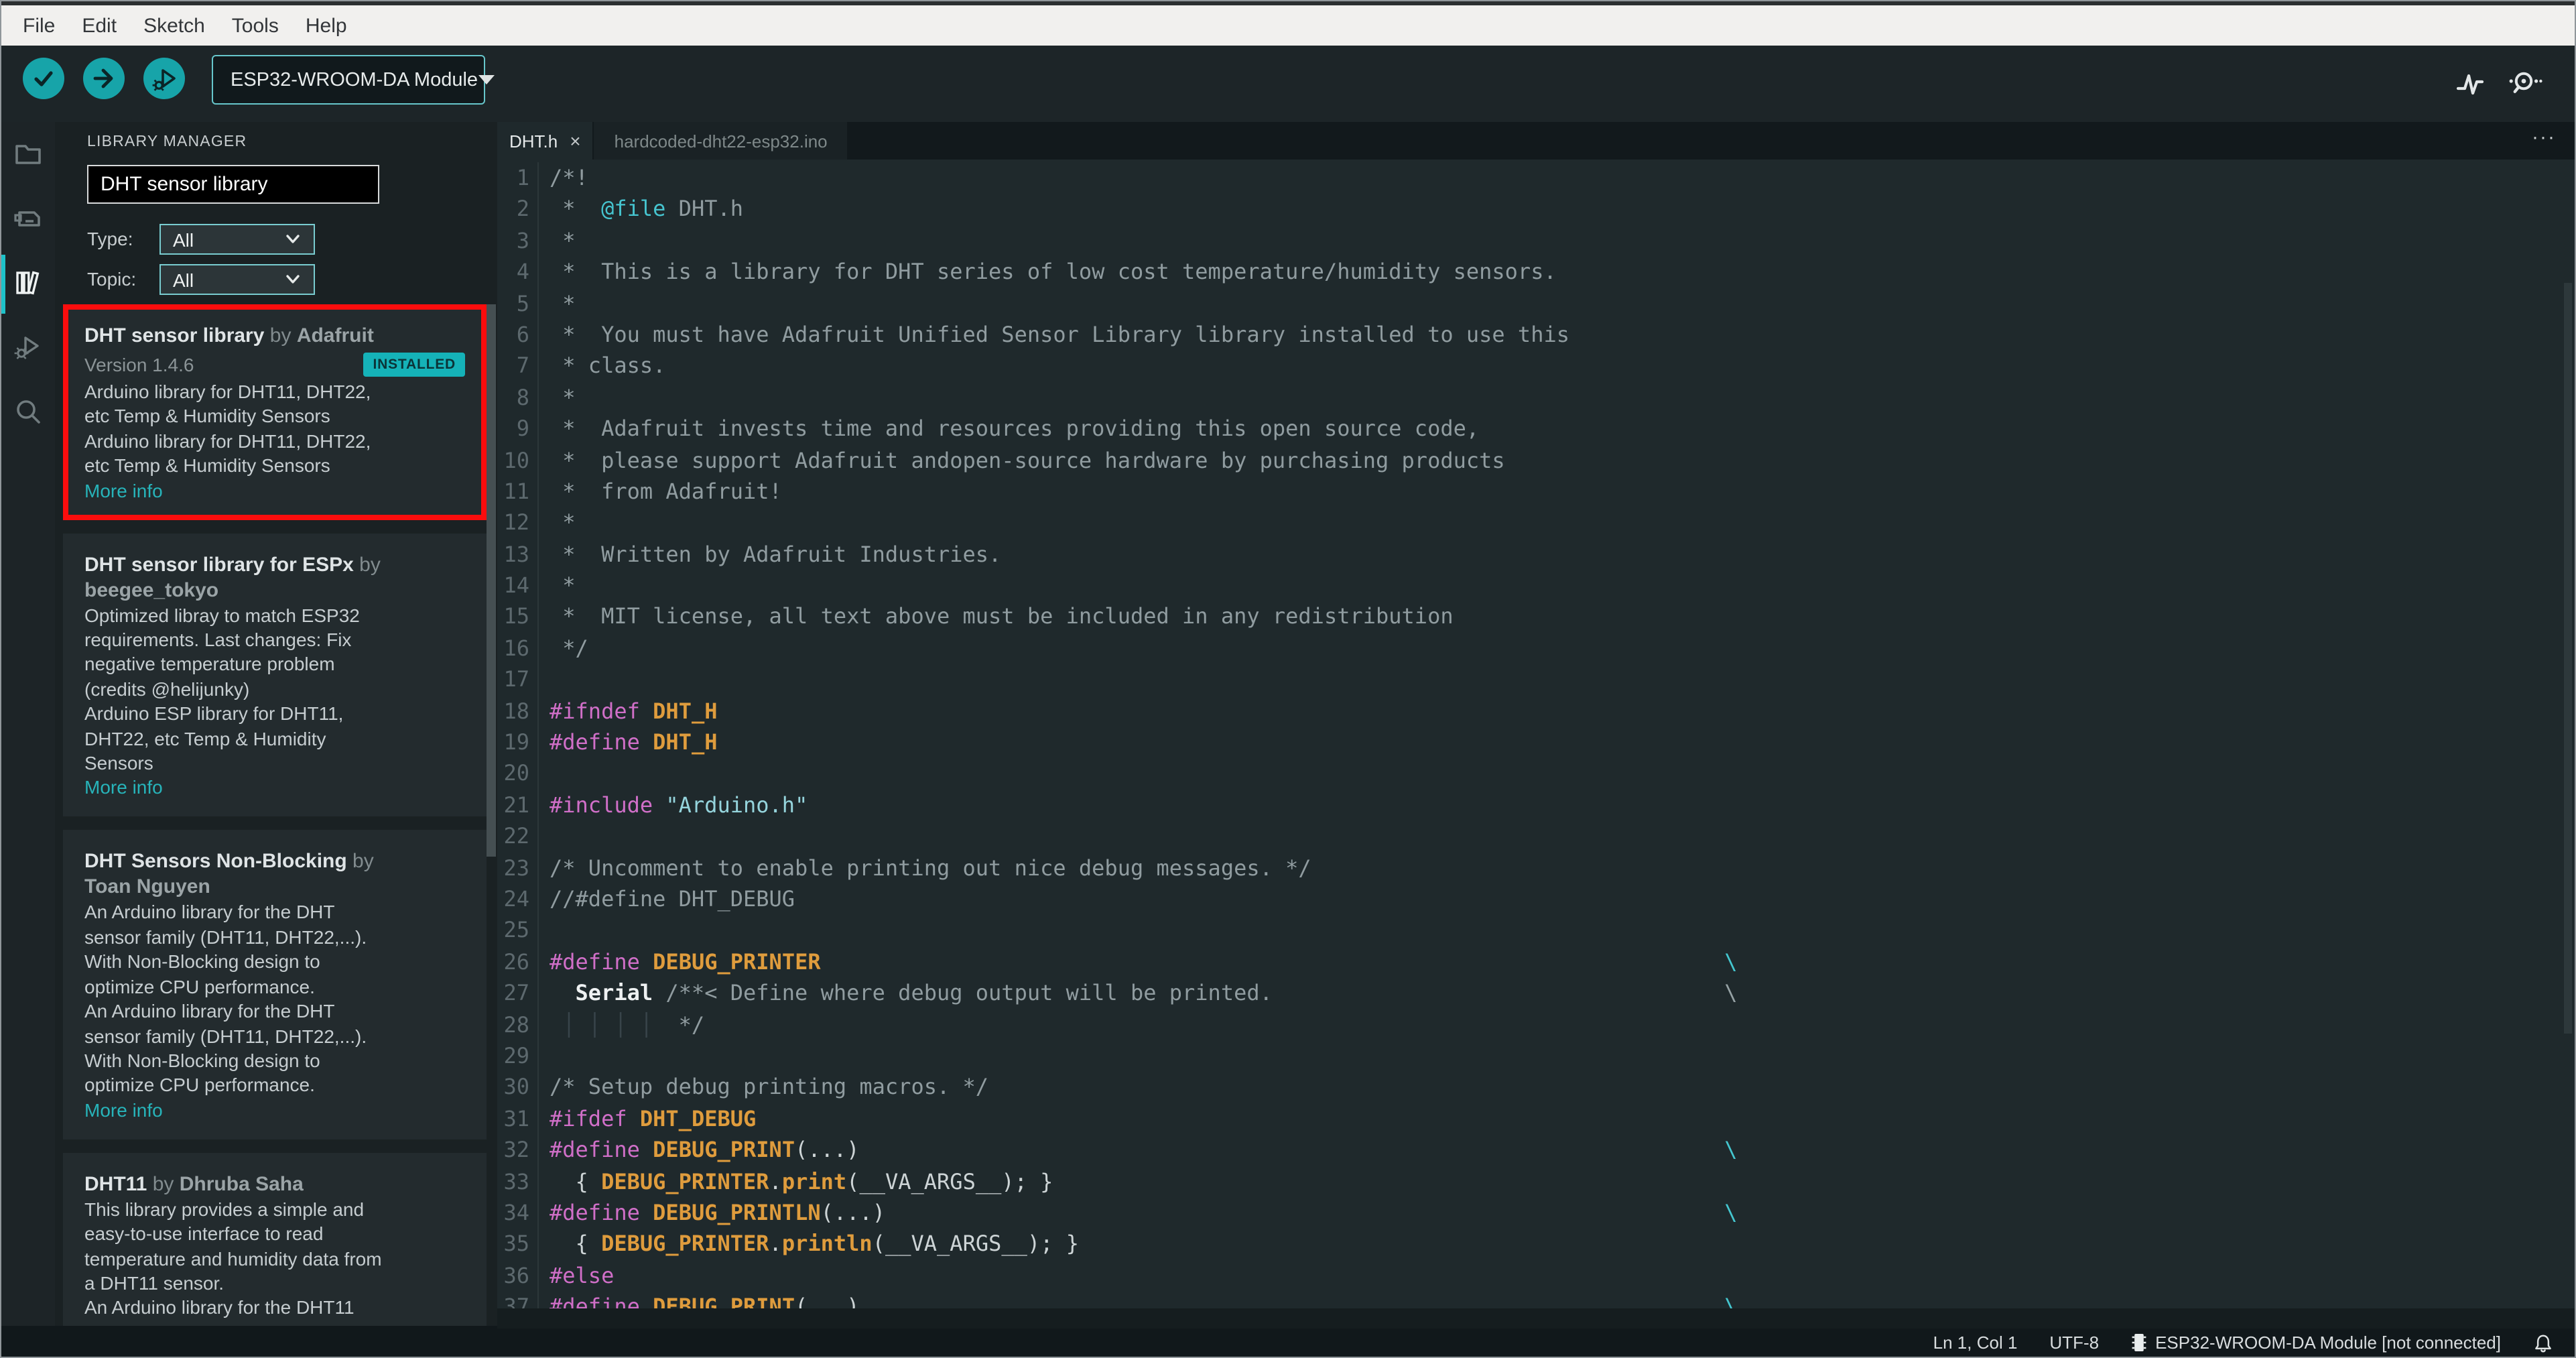  What do you see at coordinates (199, 986) in the screenshot?
I see `library-item-description: optimize CPU performance.` at bounding box center [199, 986].